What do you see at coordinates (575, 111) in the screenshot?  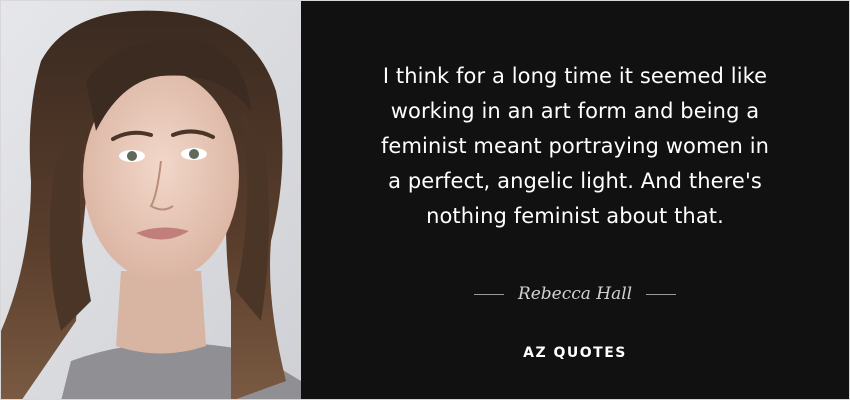 I see `quote-line: working in an art form and being a` at bounding box center [575, 111].